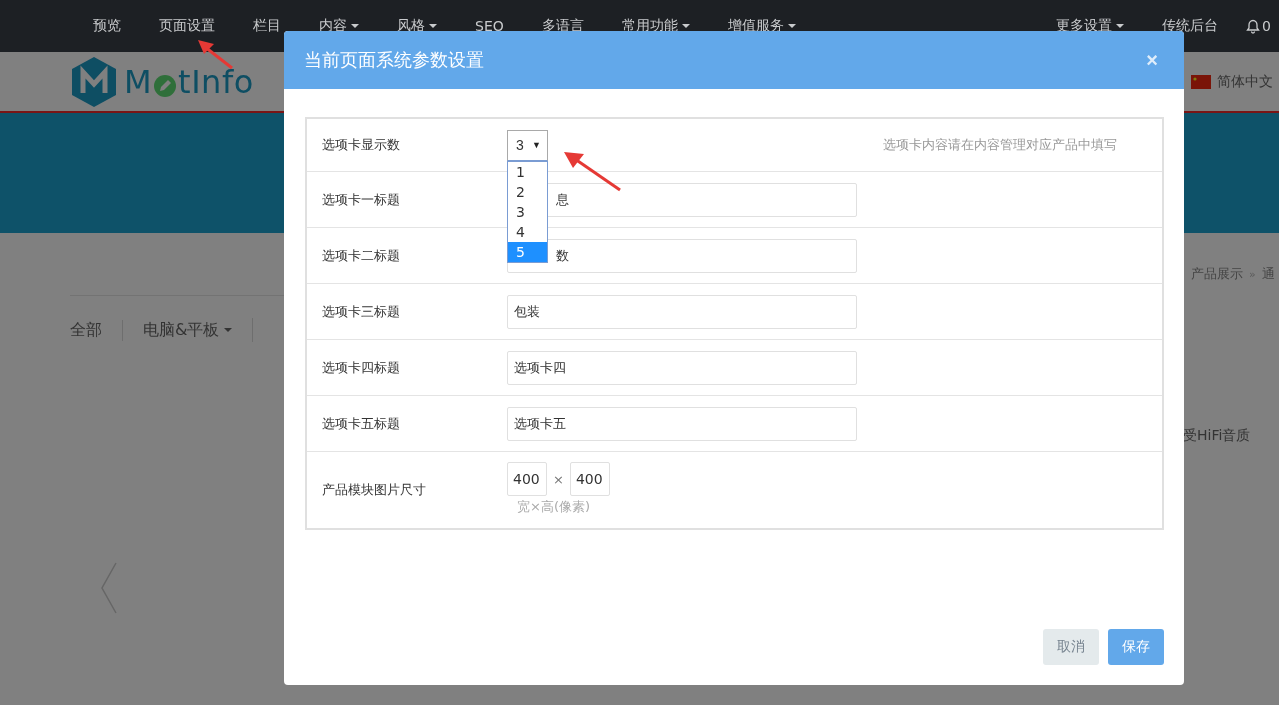 The height and width of the screenshot is (705, 1279). I want to click on logo-text: M, so click(138, 81).